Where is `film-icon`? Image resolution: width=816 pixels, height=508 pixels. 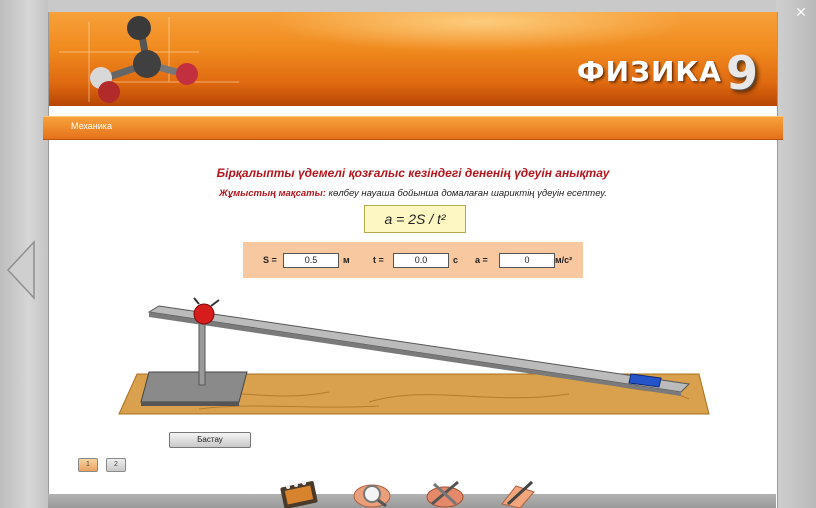 film-icon is located at coordinates (299, 493).